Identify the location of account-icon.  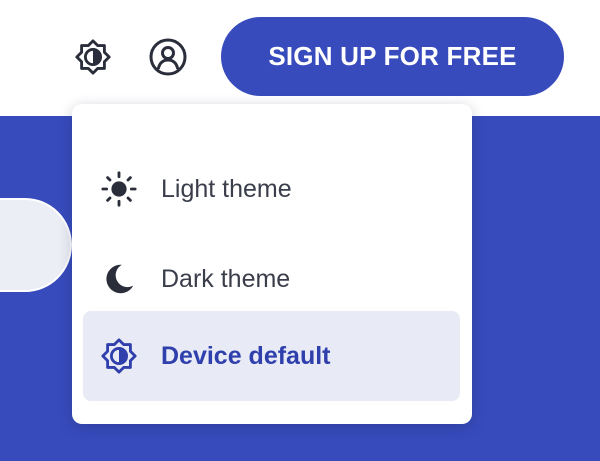
(168, 57).